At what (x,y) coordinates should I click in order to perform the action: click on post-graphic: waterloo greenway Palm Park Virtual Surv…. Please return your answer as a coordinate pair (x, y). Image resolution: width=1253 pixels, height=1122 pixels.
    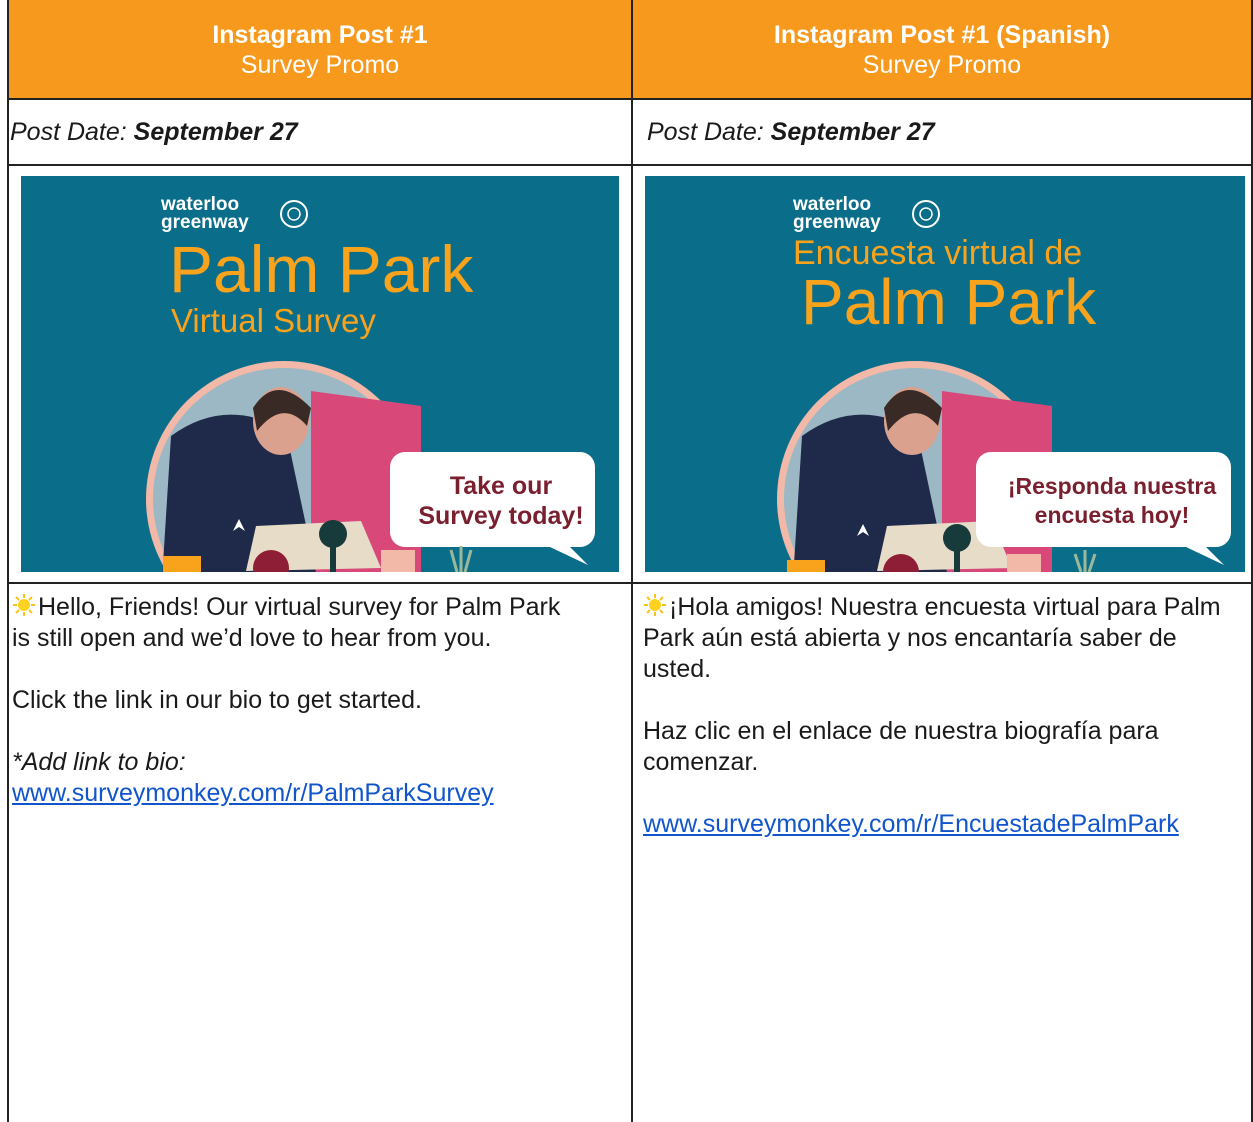
    Looking at the image, I should click on (370, 383).